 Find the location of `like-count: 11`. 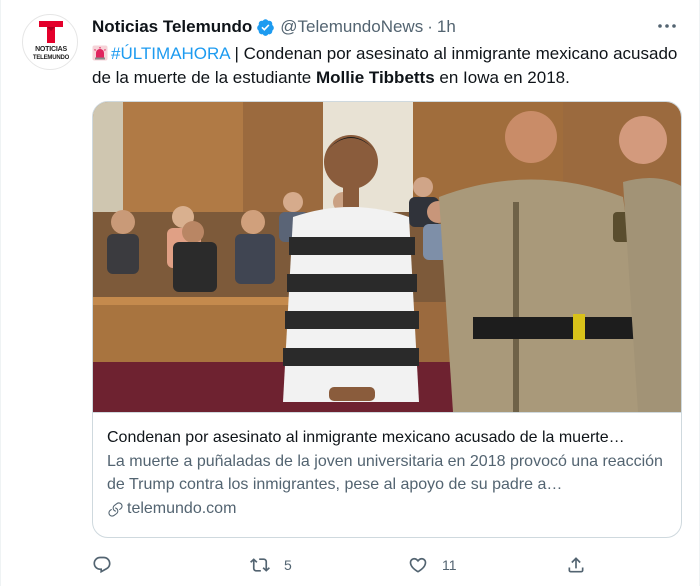

like-count: 11 is located at coordinates (449, 565).